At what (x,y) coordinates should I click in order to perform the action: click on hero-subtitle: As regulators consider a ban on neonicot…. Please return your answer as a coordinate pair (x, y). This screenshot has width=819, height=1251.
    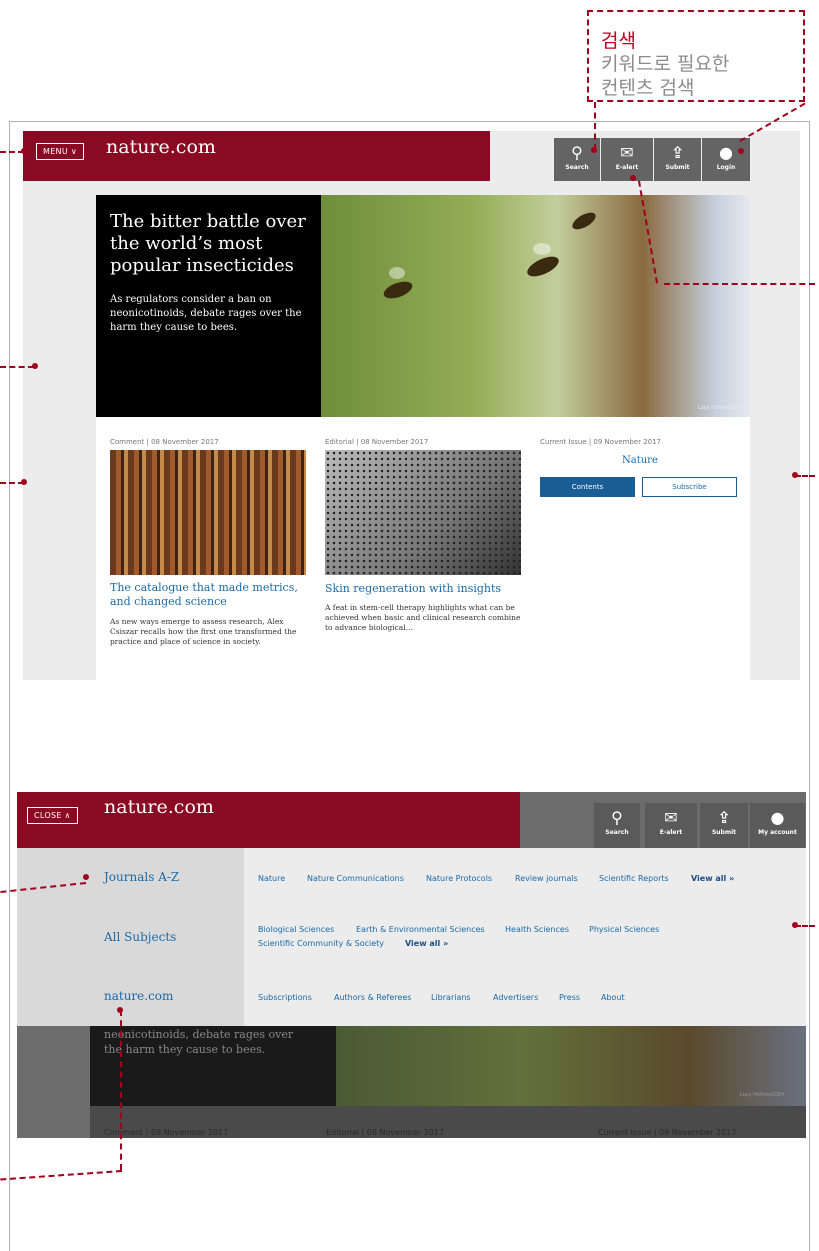
    Looking at the image, I should click on (206, 313).